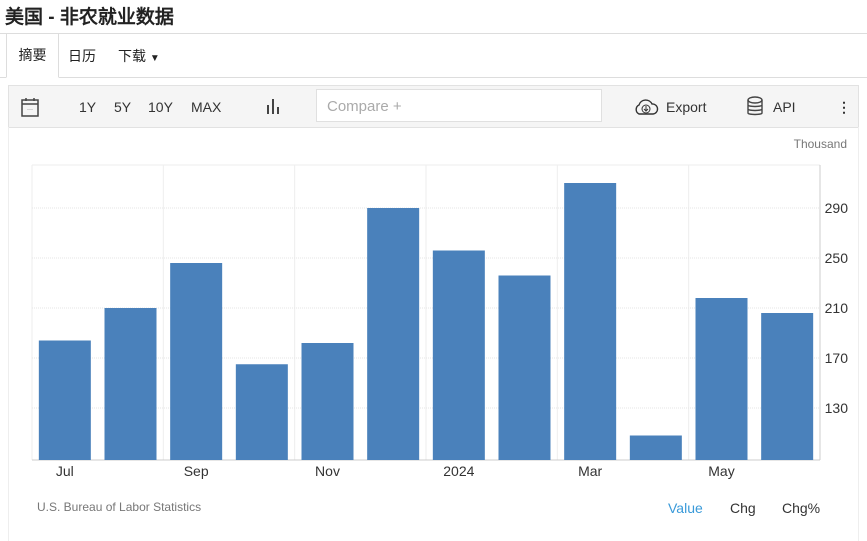  What do you see at coordinates (685, 508) in the screenshot?
I see `view-value-button: Value` at bounding box center [685, 508].